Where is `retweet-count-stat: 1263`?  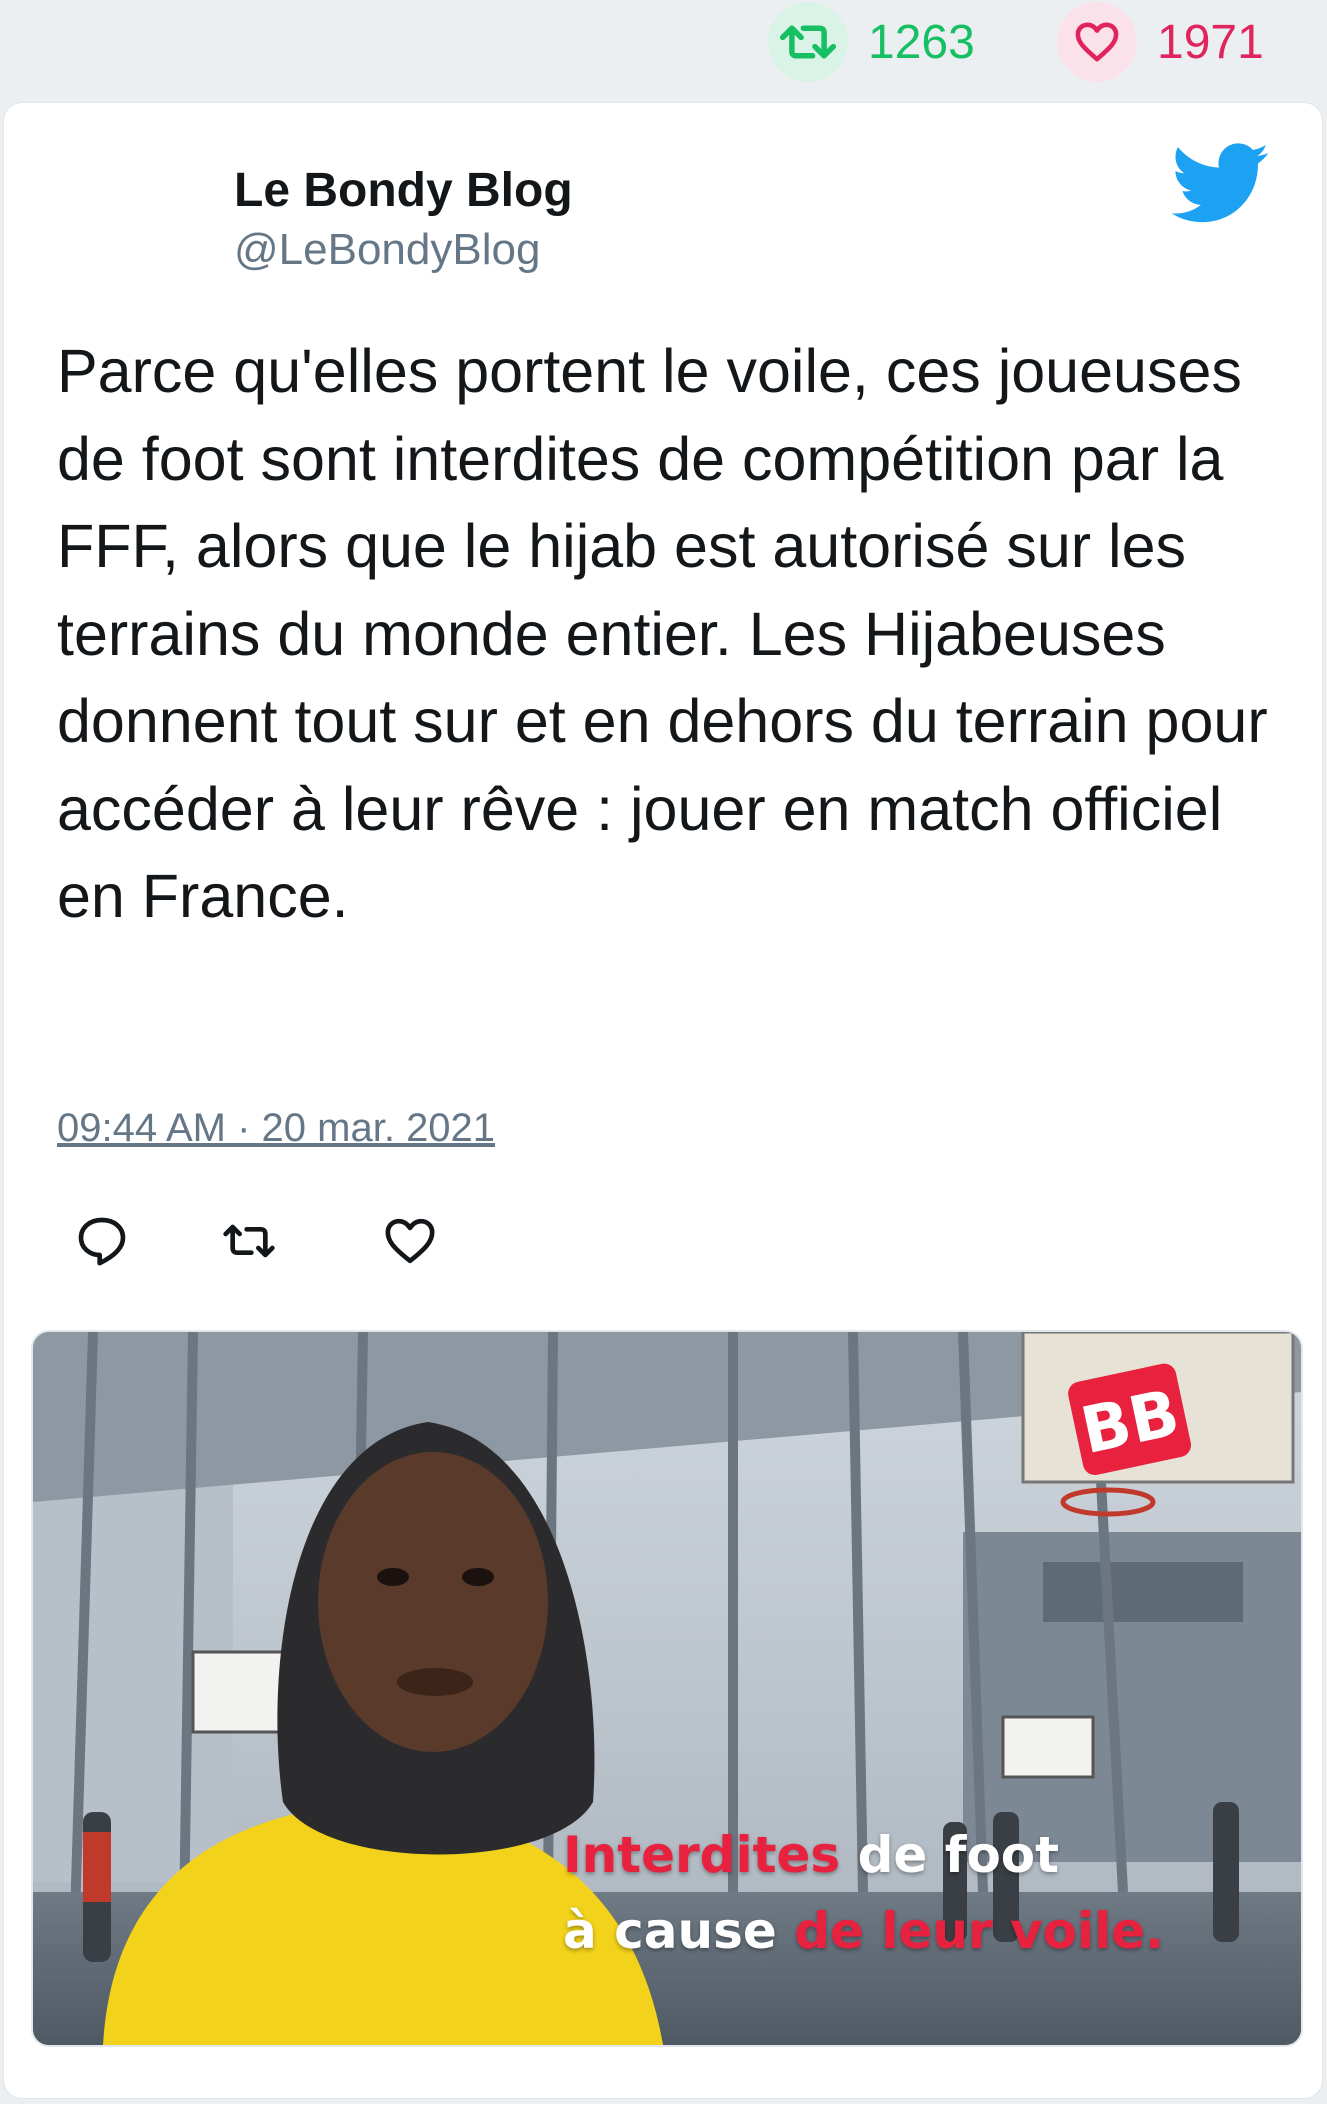 retweet-count-stat: 1263 is located at coordinates (871, 42).